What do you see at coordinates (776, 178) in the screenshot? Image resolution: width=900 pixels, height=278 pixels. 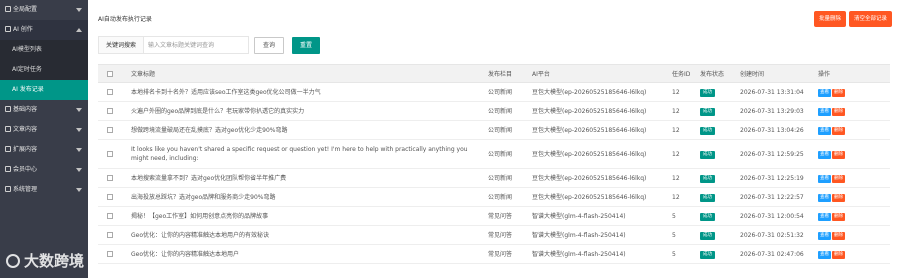 I see `row-created-time: 2026-07-31 12:25:19` at bounding box center [776, 178].